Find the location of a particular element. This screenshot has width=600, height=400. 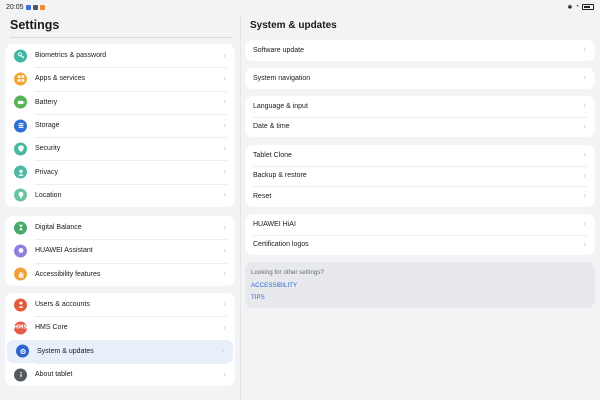

setting-item-certification-logos: Certification logos › is located at coordinates (420, 245).